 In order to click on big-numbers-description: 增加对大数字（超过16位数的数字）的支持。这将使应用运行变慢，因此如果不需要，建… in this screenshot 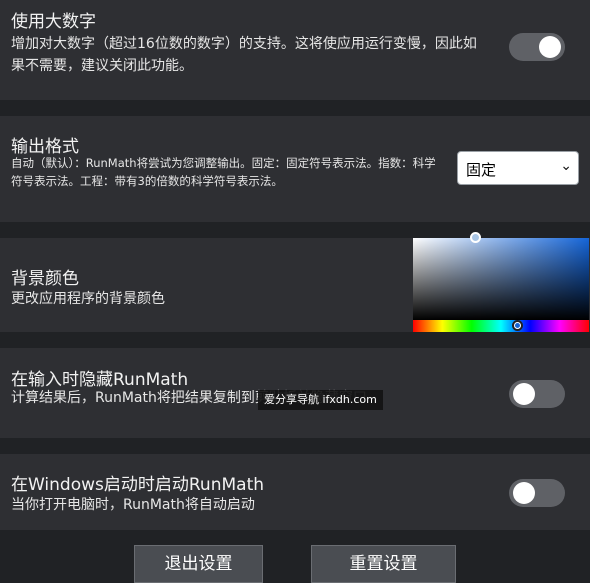, I will do `click(244, 55)`.